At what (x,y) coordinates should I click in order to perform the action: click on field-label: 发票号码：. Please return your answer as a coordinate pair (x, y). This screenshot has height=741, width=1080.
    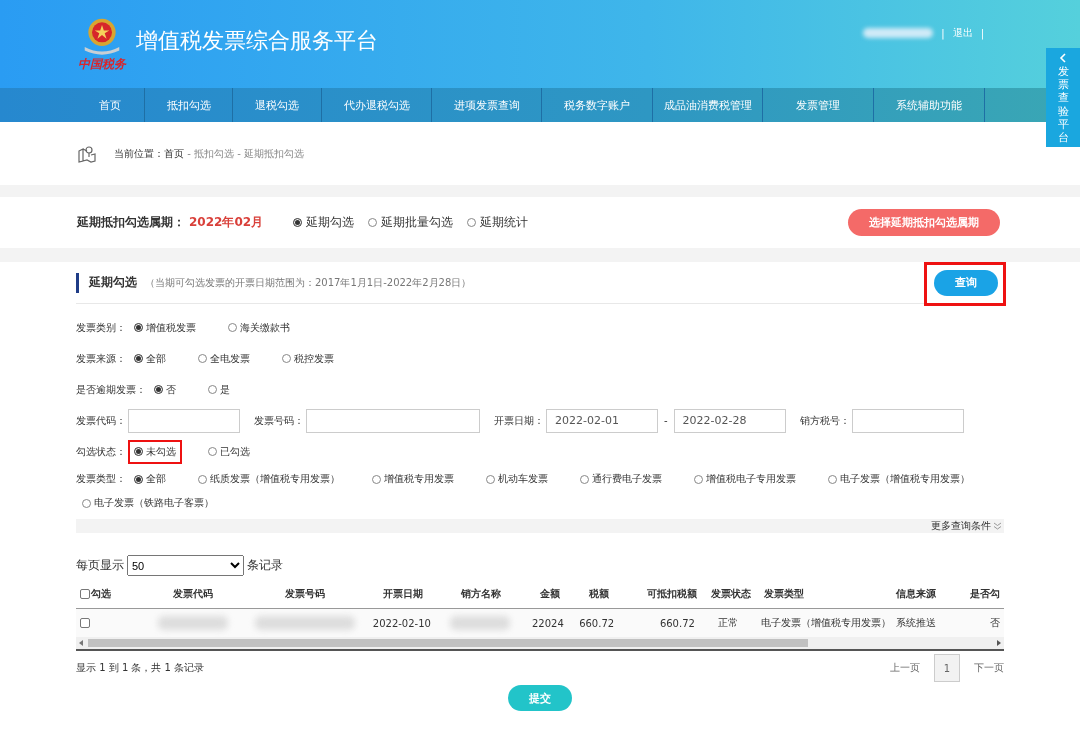
    Looking at the image, I should click on (279, 420).